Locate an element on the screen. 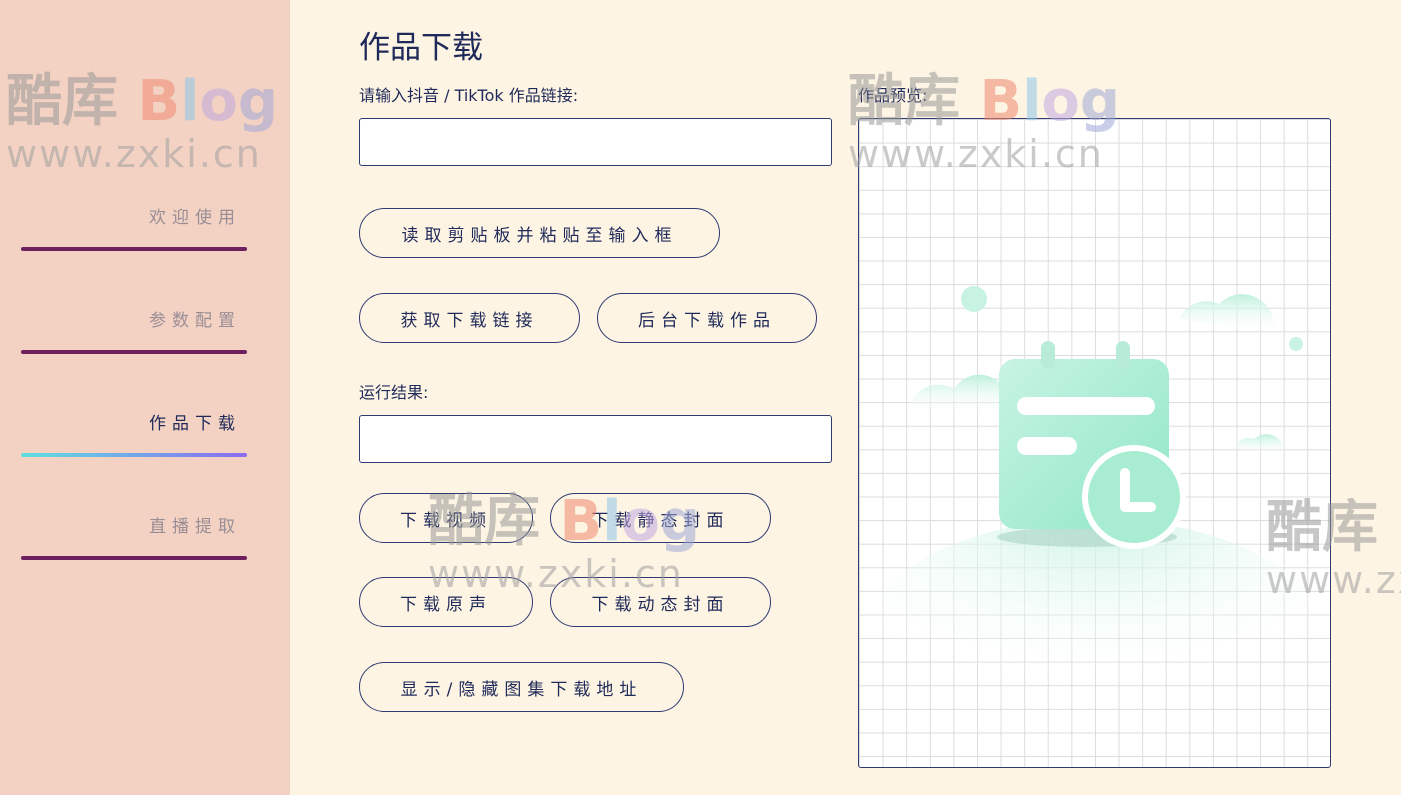 The image size is (1401, 795). page-title: 作品下载 is located at coordinates (421, 48).